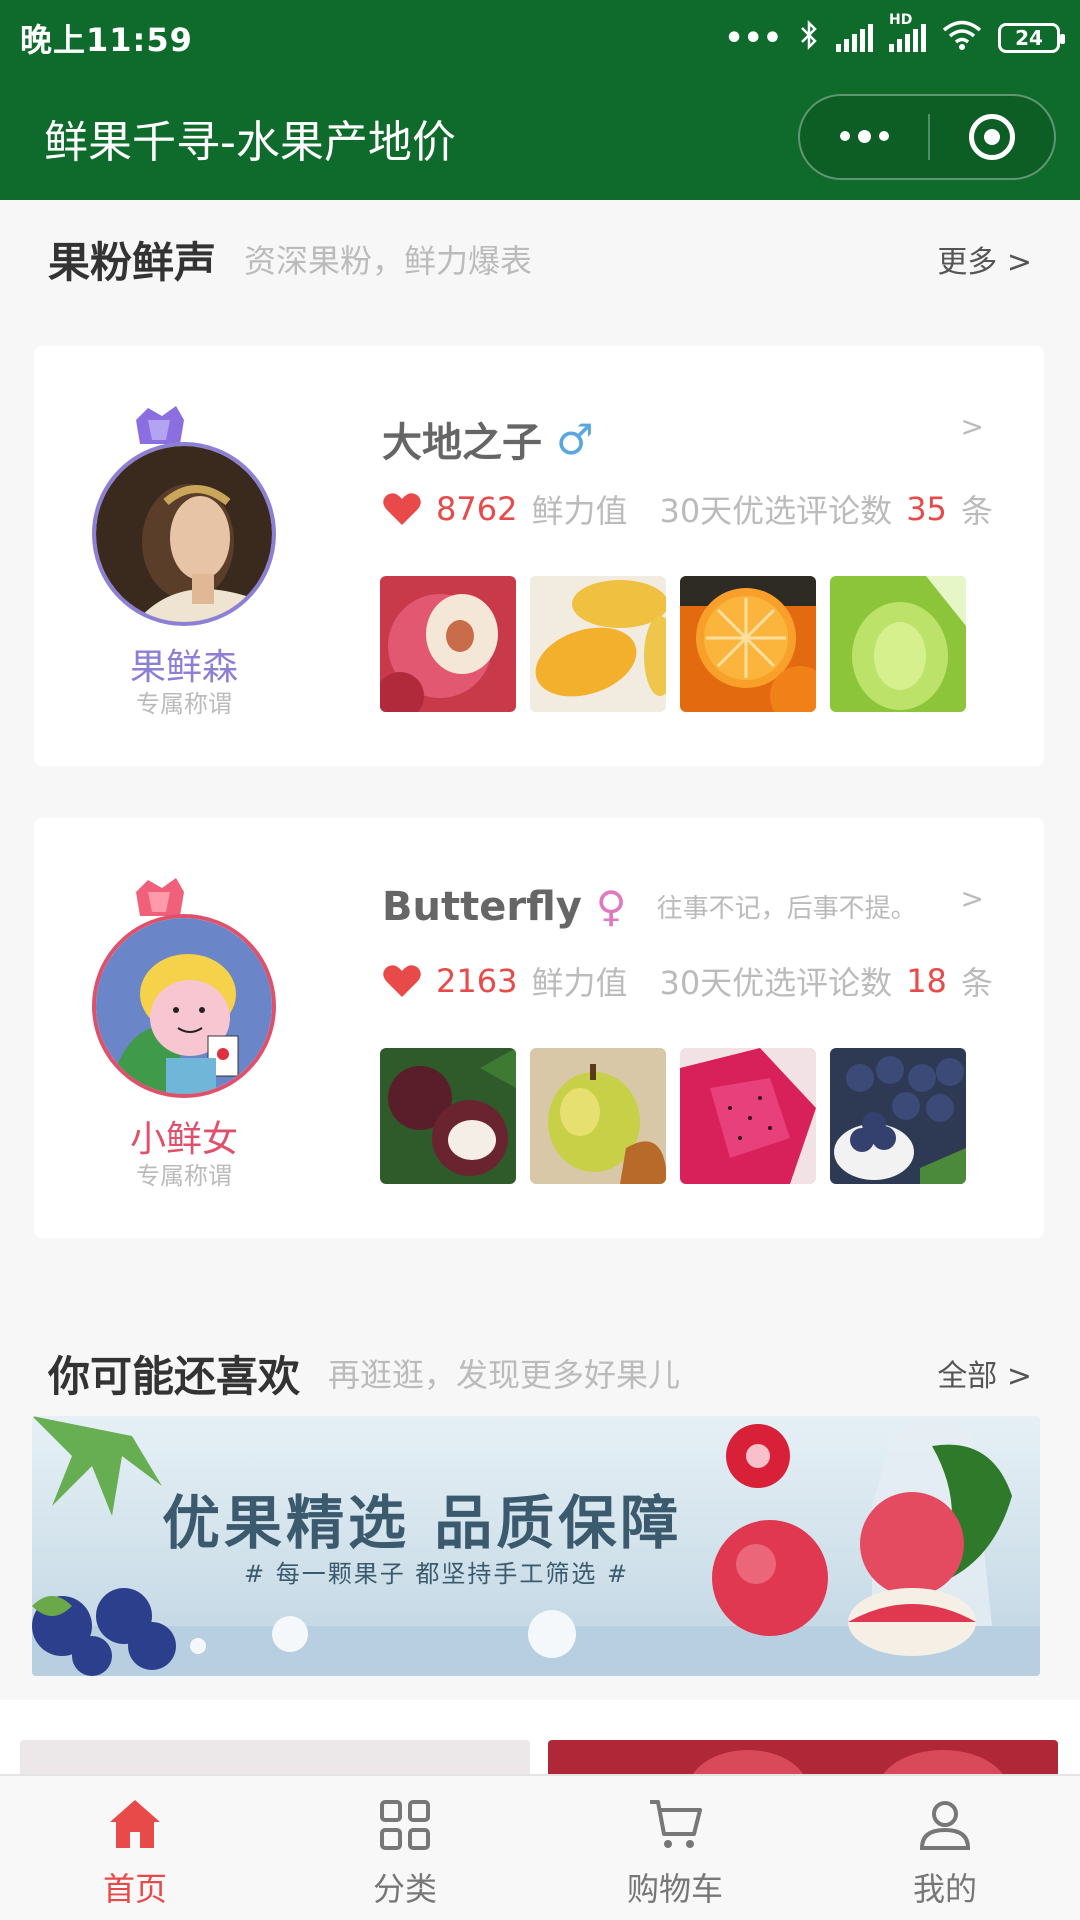  Describe the element at coordinates (422, 1523) in the screenshot. I see `banner-title: 优果精选 品质保障` at that location.